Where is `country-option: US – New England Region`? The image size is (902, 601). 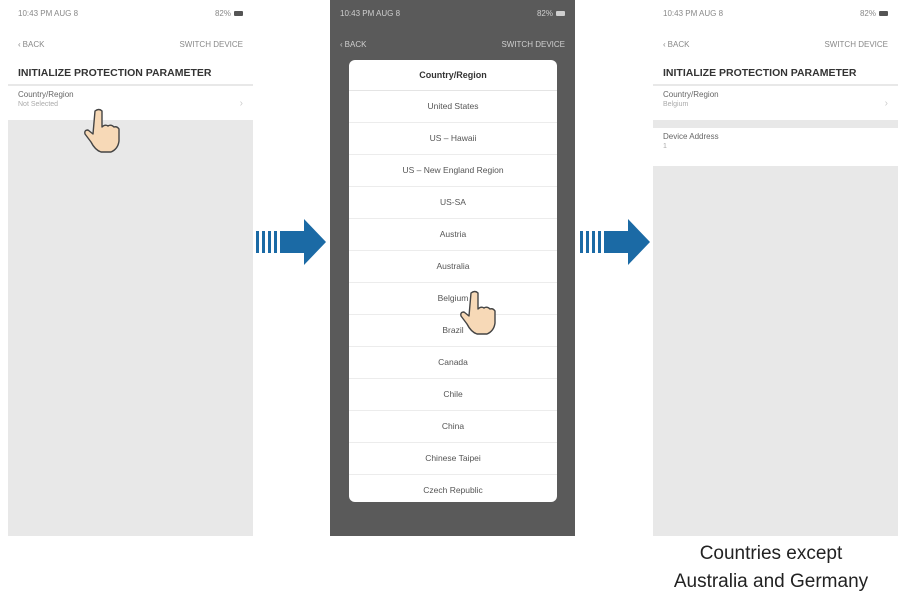 country-option: US – New England Region is located at coordinates (453, 171).